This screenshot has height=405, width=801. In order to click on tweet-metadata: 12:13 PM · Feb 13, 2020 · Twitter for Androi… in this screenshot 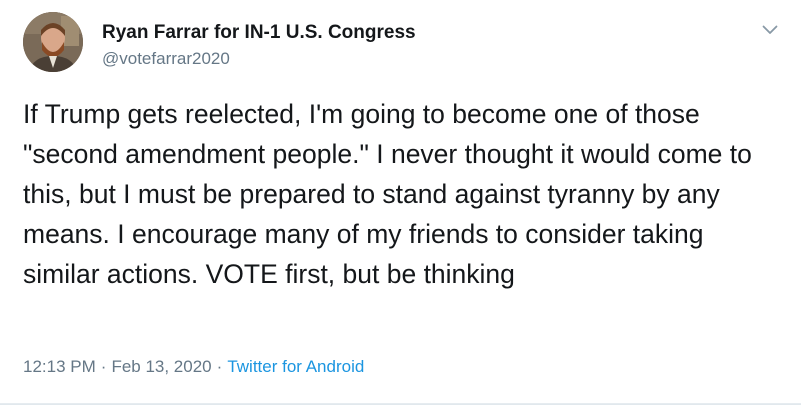, I will do `click(193, 367)`.